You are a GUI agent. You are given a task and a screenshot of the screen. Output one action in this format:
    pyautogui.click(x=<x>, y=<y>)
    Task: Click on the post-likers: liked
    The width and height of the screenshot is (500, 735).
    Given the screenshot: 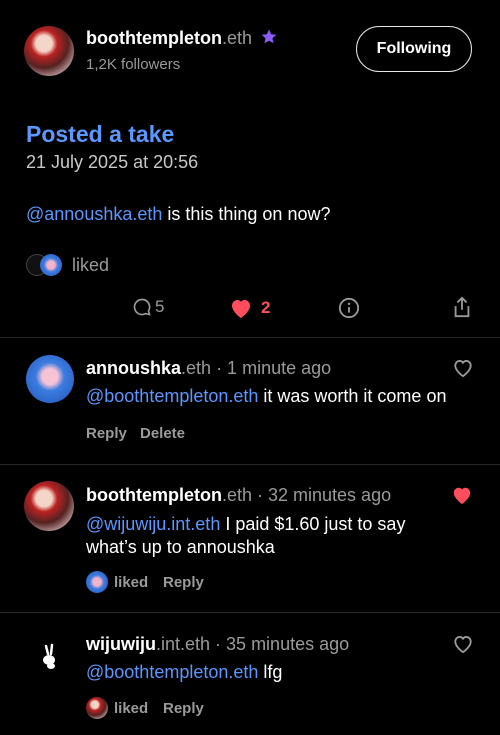 What is the action you would take?
    pyautogui.click(x=86, y=265)
    